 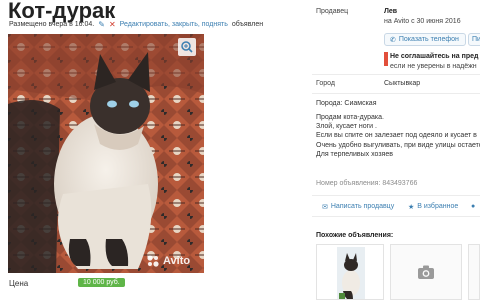 I want to click on zoom-icon, so click(x=187, y=47).